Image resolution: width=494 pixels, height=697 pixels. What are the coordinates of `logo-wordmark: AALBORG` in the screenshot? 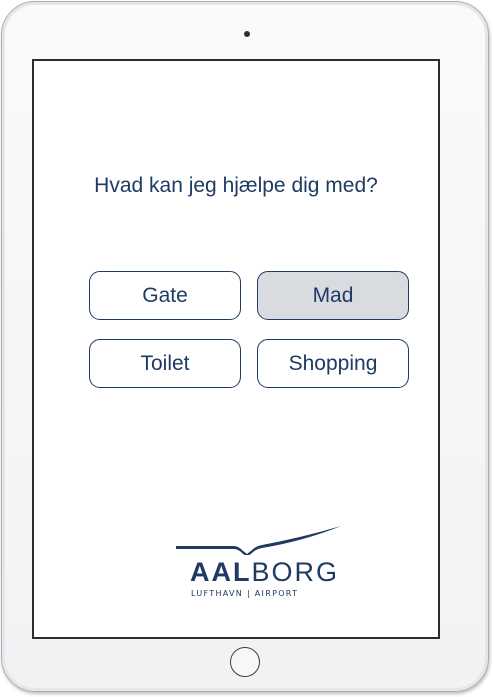 It's located at (264, 572).